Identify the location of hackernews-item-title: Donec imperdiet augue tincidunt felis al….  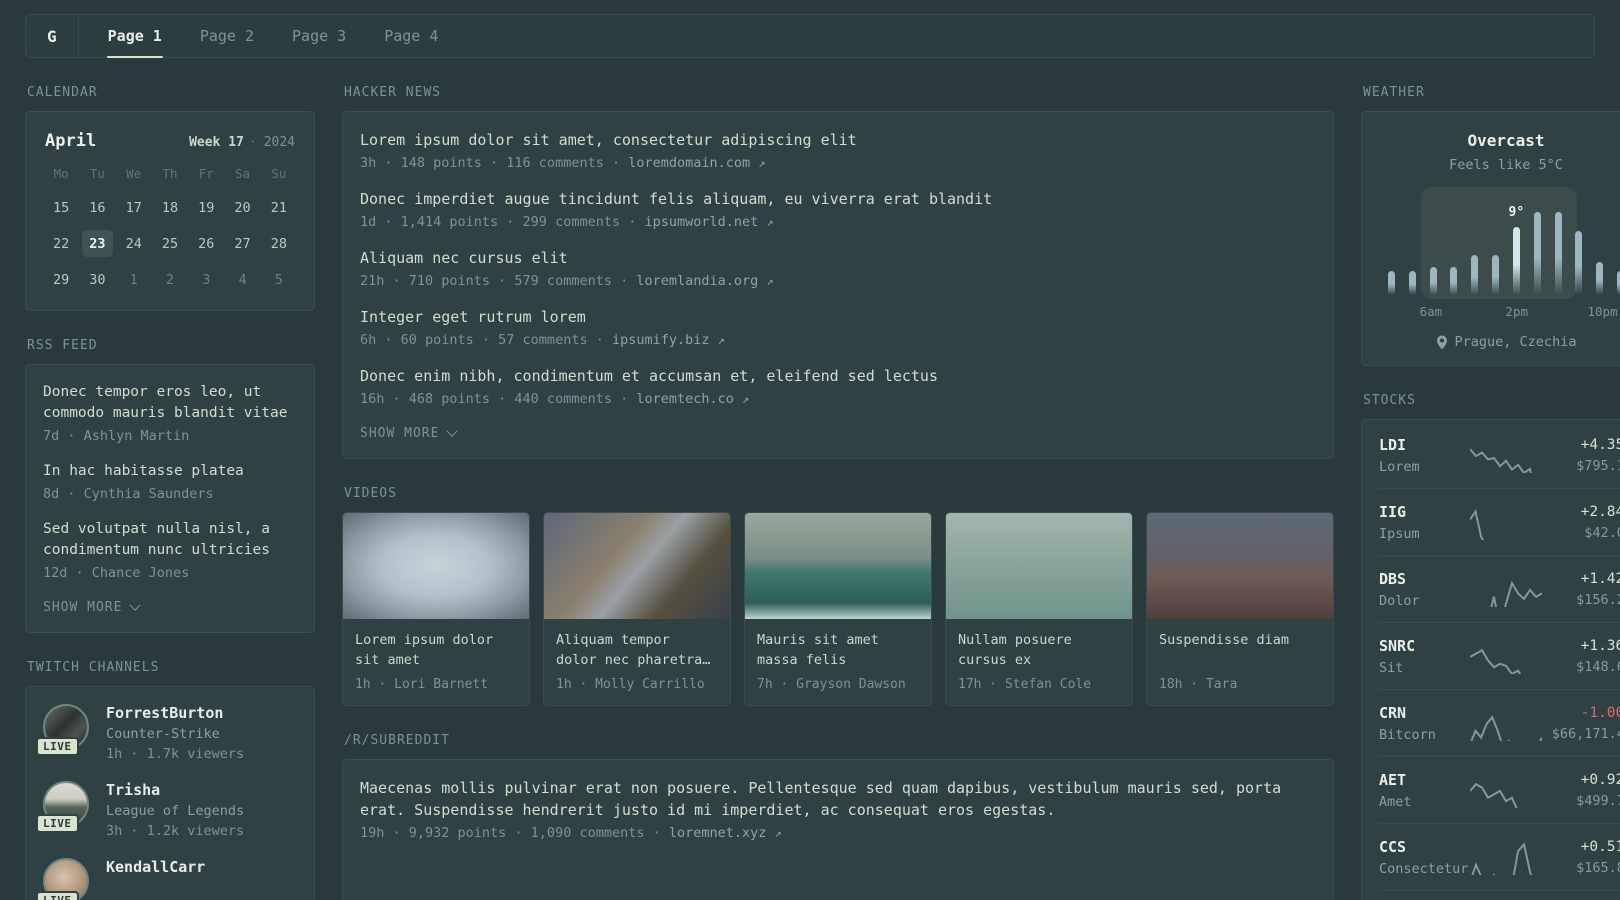
(838, 199).